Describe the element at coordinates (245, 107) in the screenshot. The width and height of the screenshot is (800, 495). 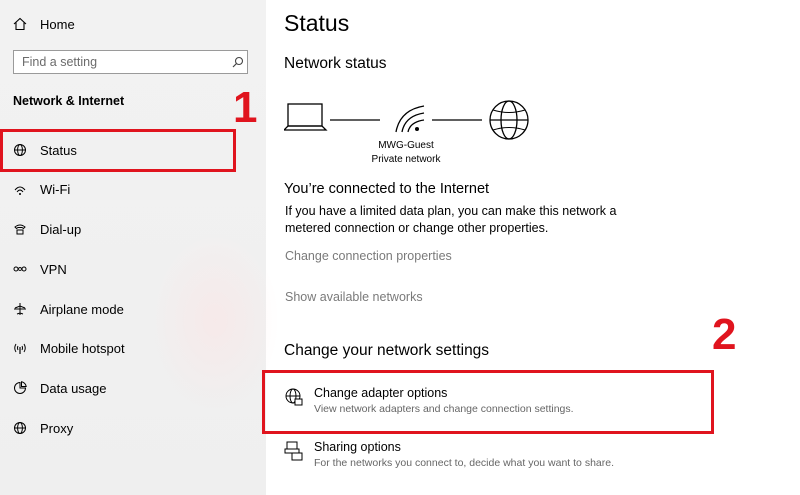
I see `step-number-1: 1` at that location.